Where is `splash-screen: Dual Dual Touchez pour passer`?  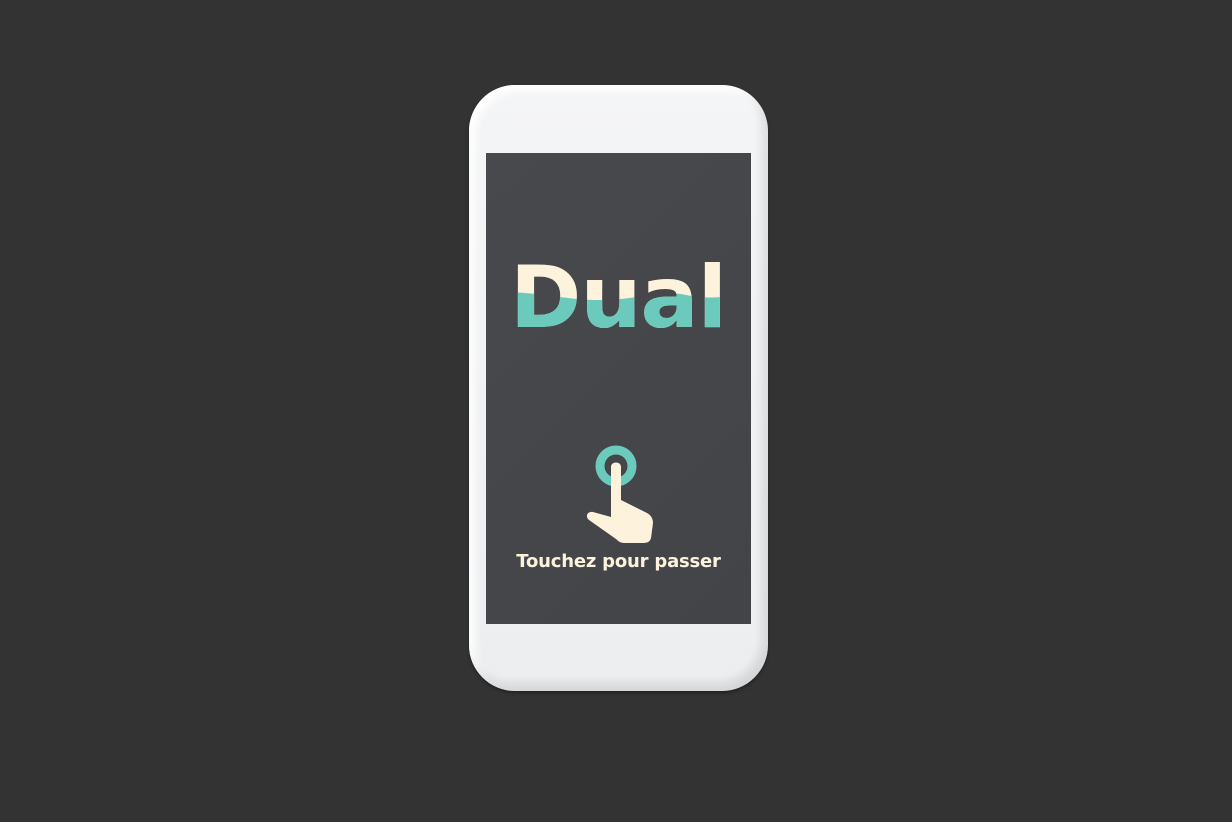 splash-screen: Dual Dual Touchez pour passer is located at coordinates (618, 388).